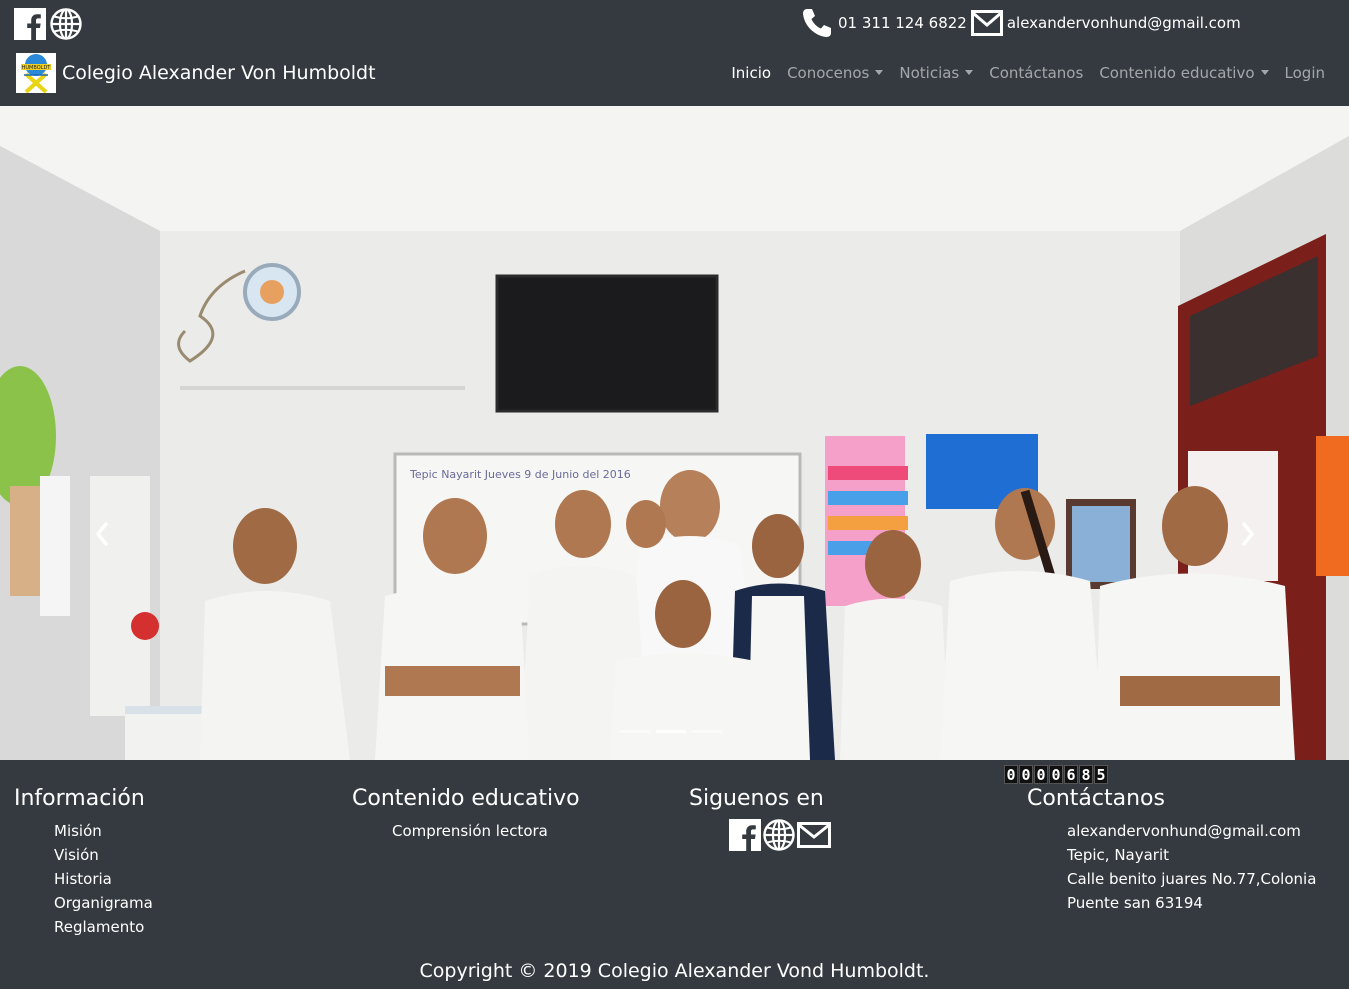 This screenshot has height=989, width=1349. I want to click on footer-contact-city: Tepic, Nayarit, so click(1118, 855).